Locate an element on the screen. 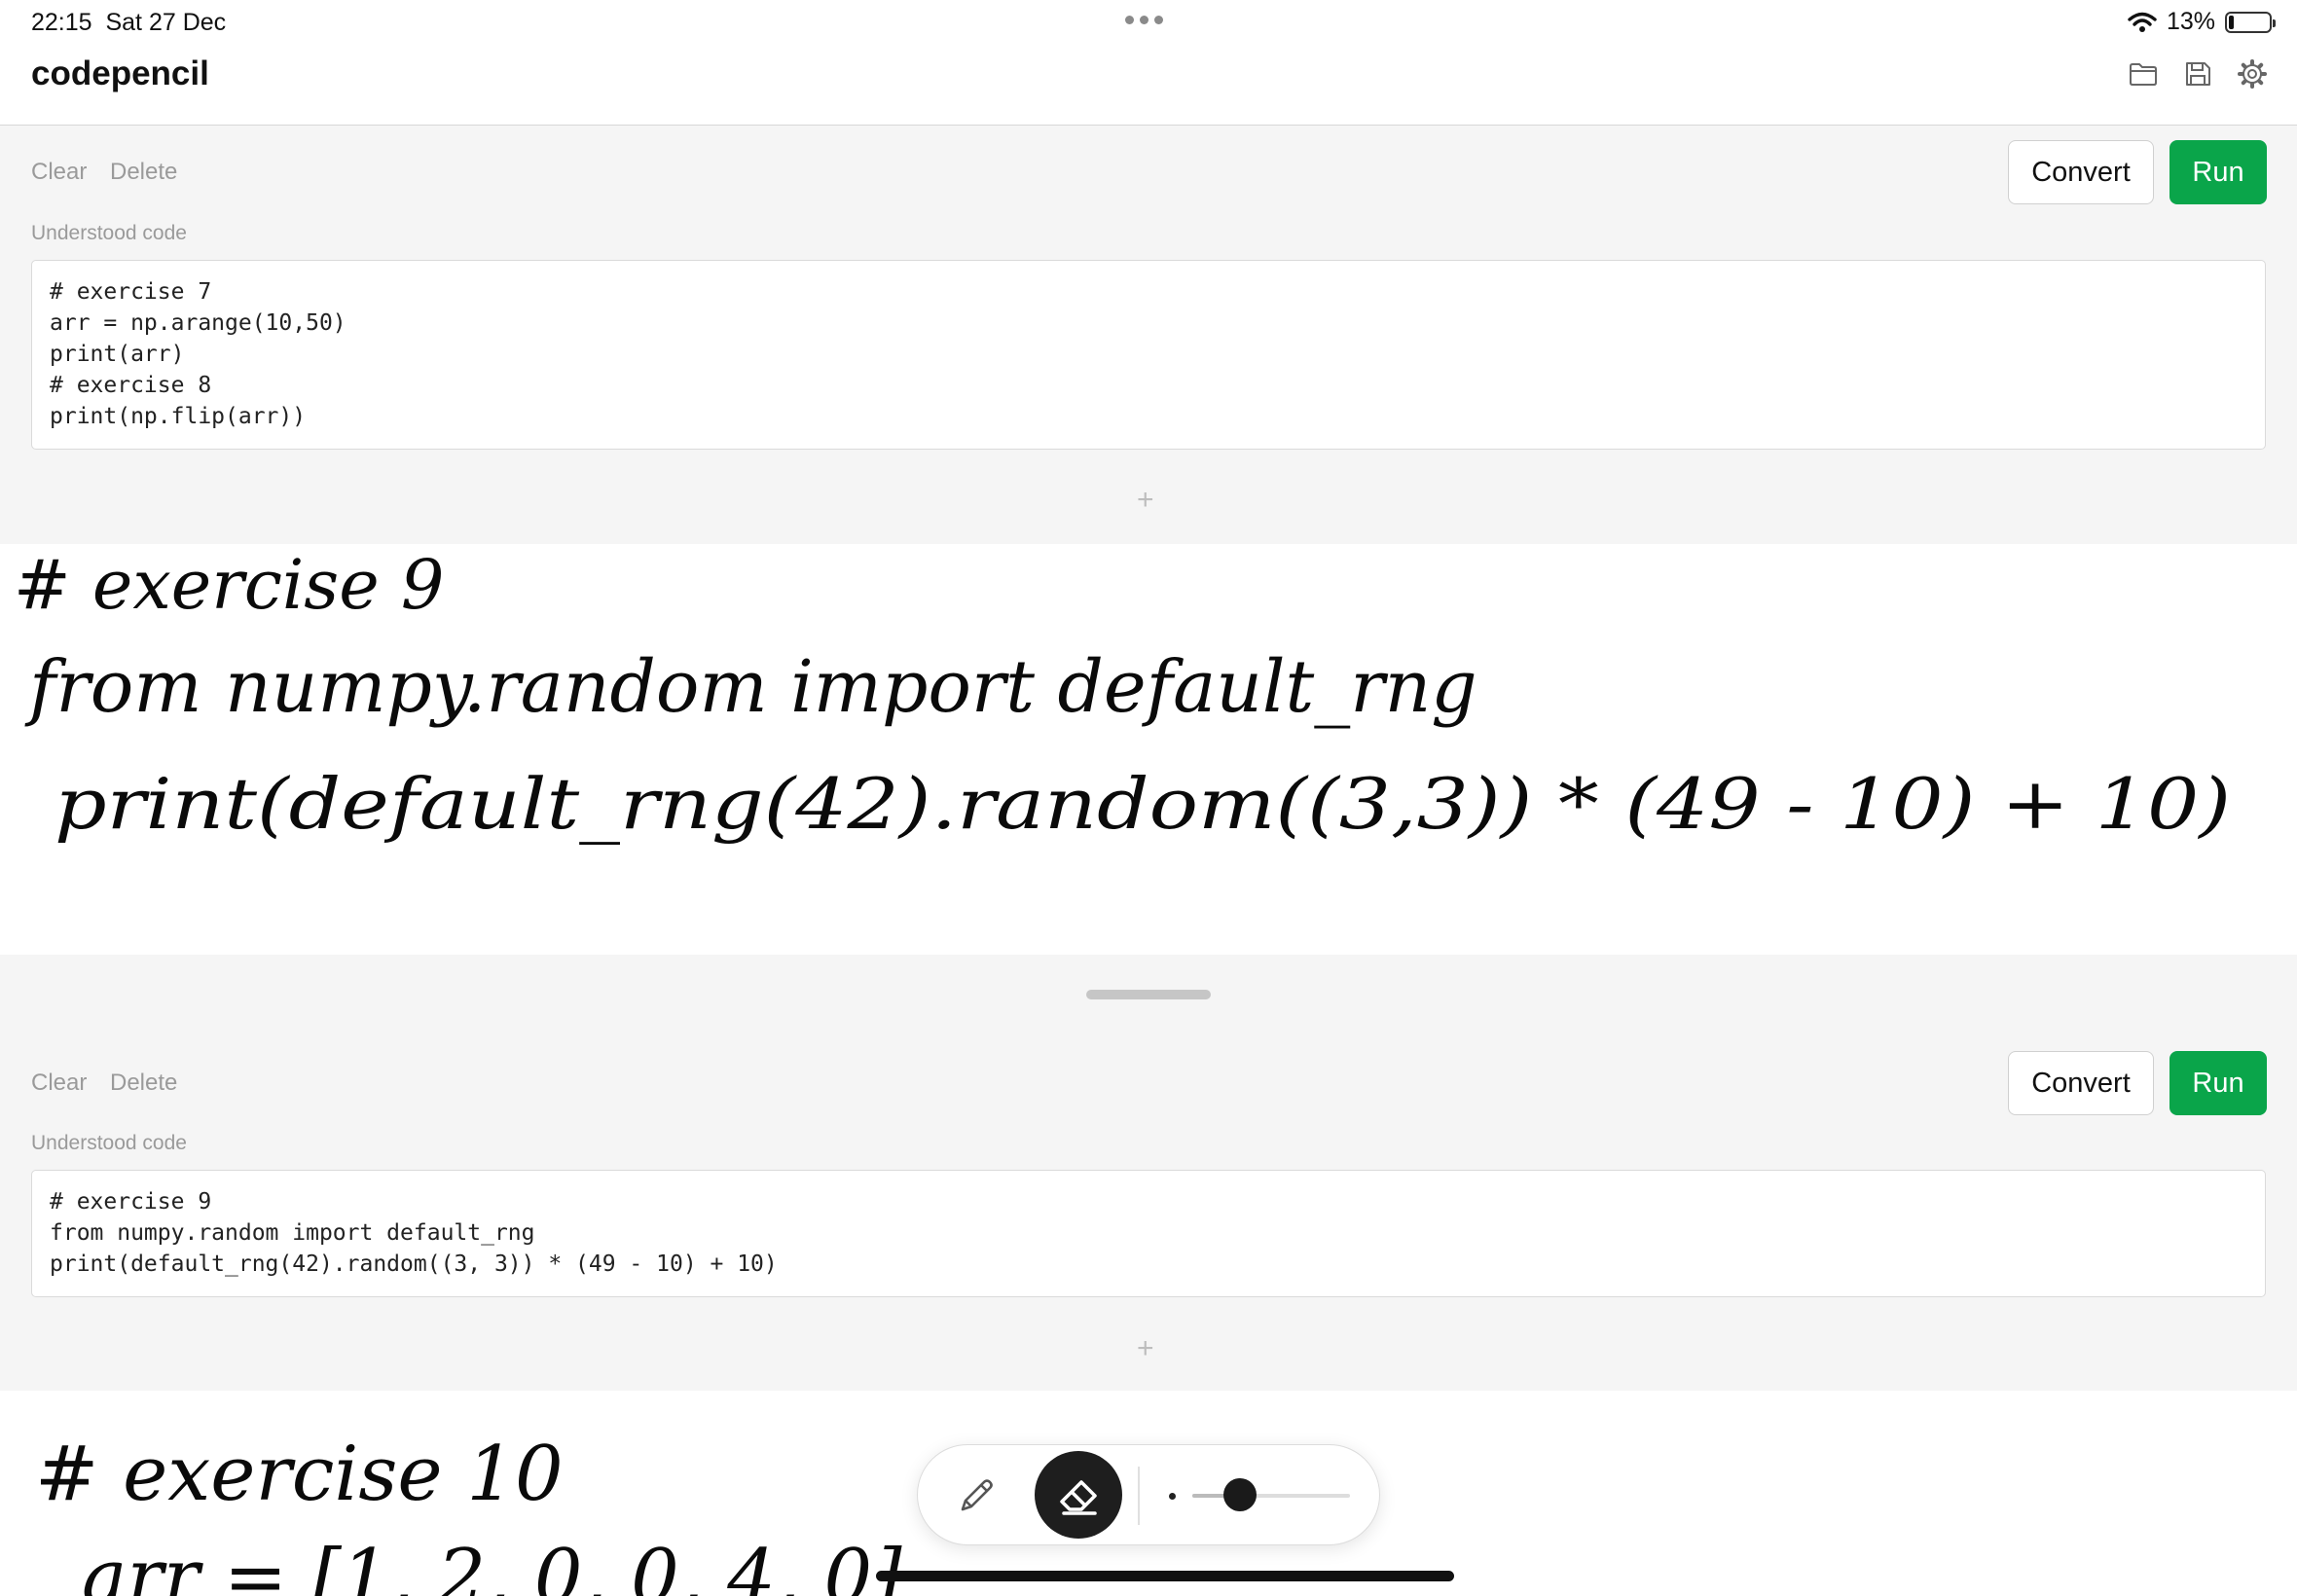  status-right: 13% is located at coordinates (2202, 22).